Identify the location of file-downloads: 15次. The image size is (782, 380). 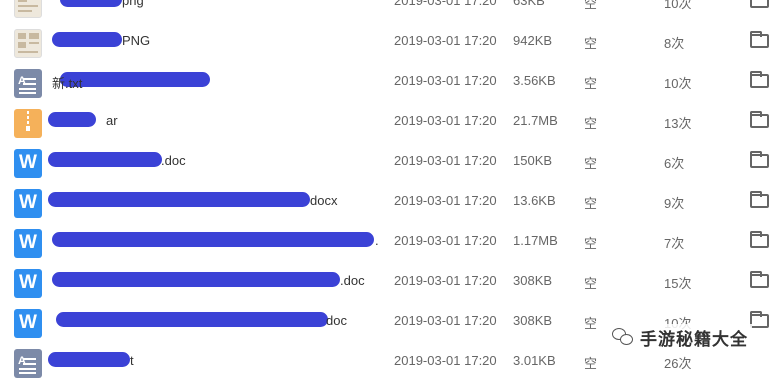
(678, 283).